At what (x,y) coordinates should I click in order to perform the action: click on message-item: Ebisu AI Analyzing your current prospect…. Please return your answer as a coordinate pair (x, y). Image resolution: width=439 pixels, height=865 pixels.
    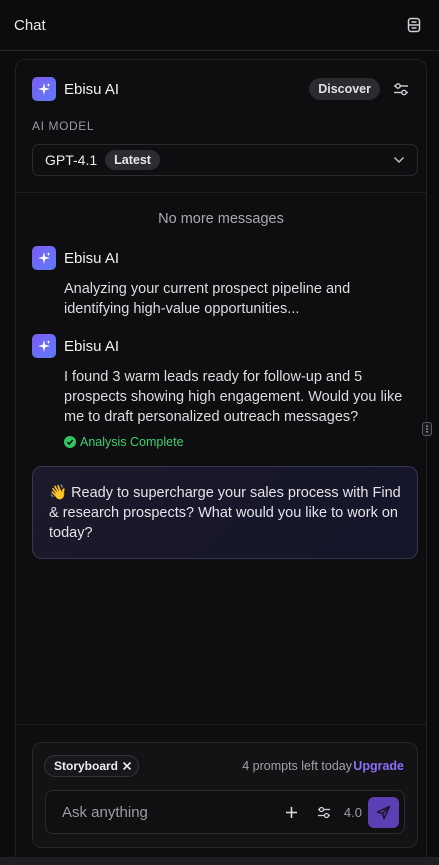
    Looking at the image, I should click on (221, 282).